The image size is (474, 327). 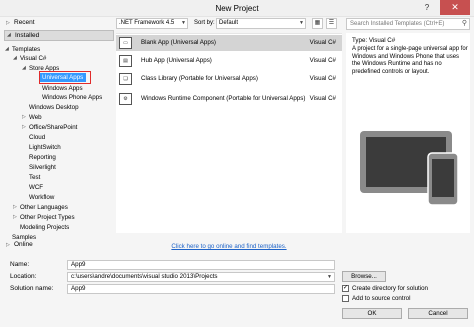 I want to click on checkbox-empty-icon, so click(x=345, y=298).